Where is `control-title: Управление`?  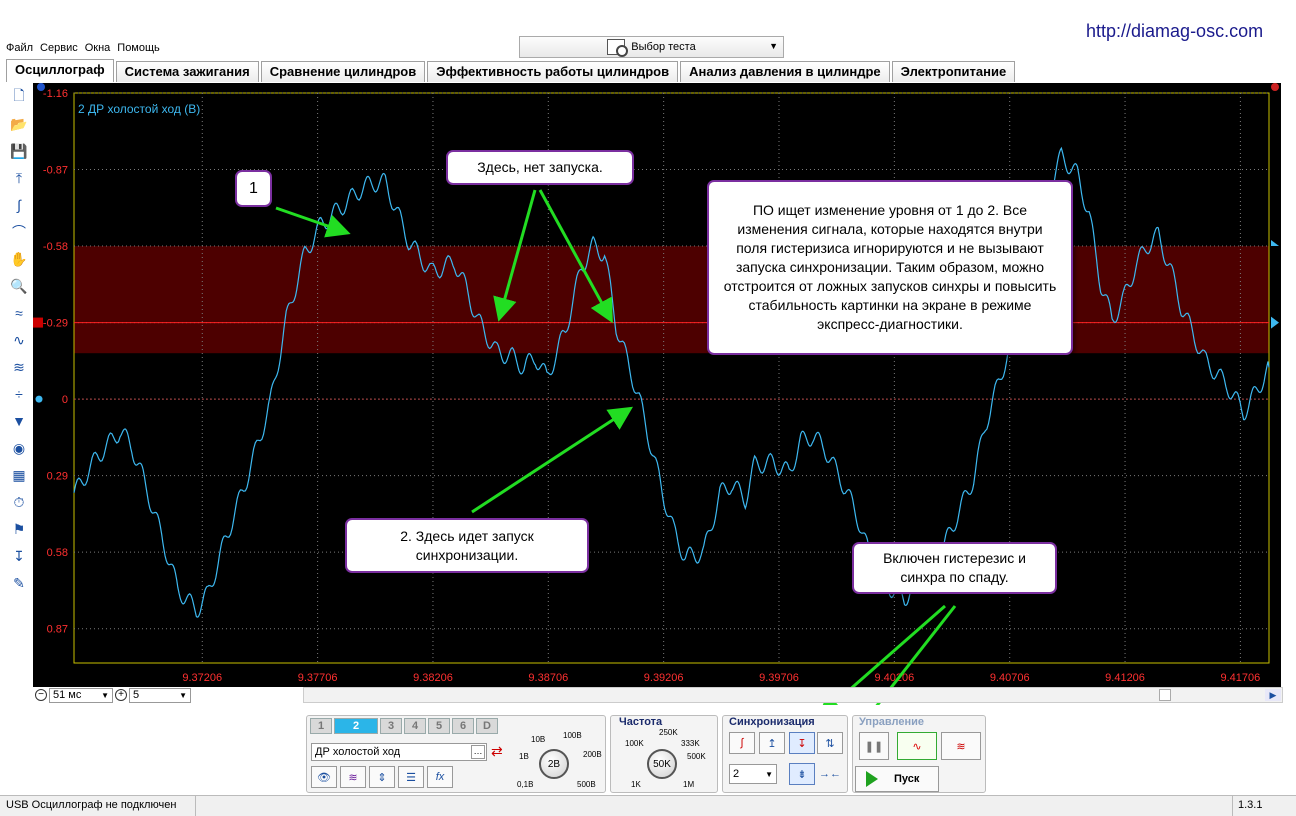
control-title: Управление is located at coordinates (892, 722).